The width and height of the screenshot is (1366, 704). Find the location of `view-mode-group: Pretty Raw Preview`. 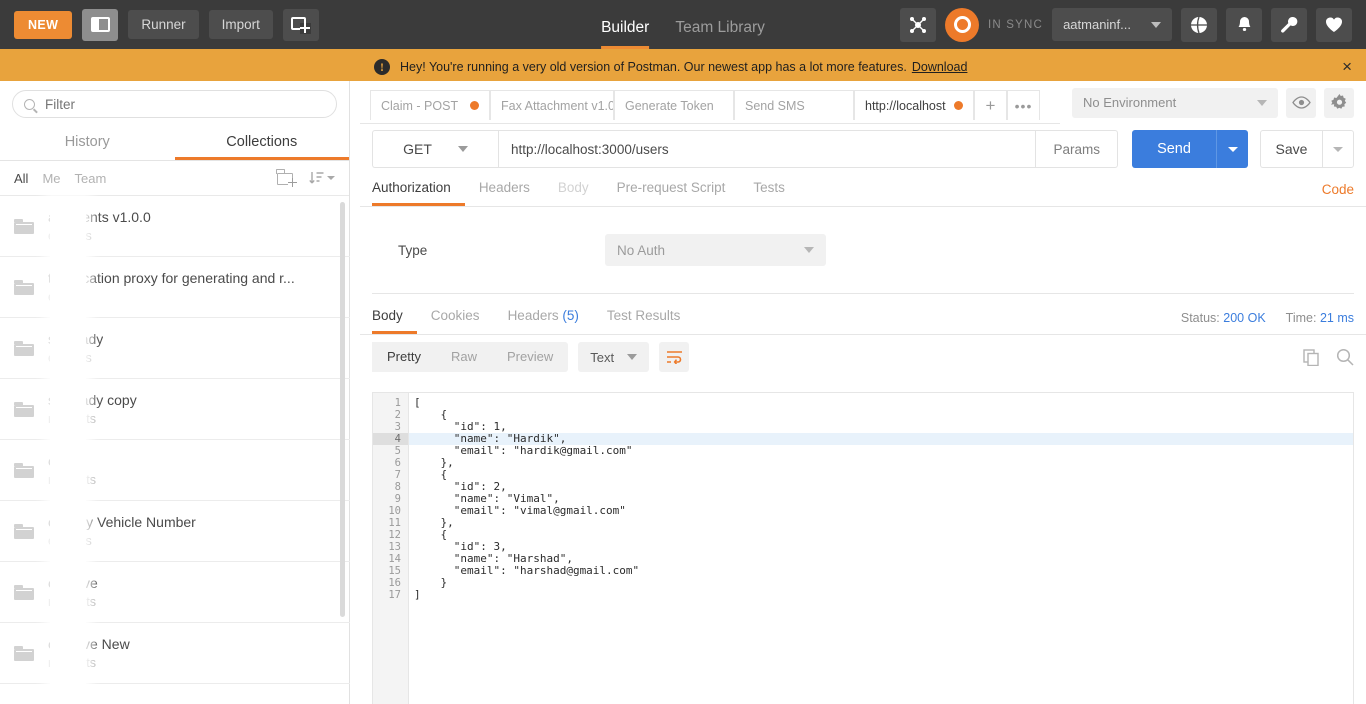

view-mode-group: Pretty Raw Preview is located at coordinates (470, 357).